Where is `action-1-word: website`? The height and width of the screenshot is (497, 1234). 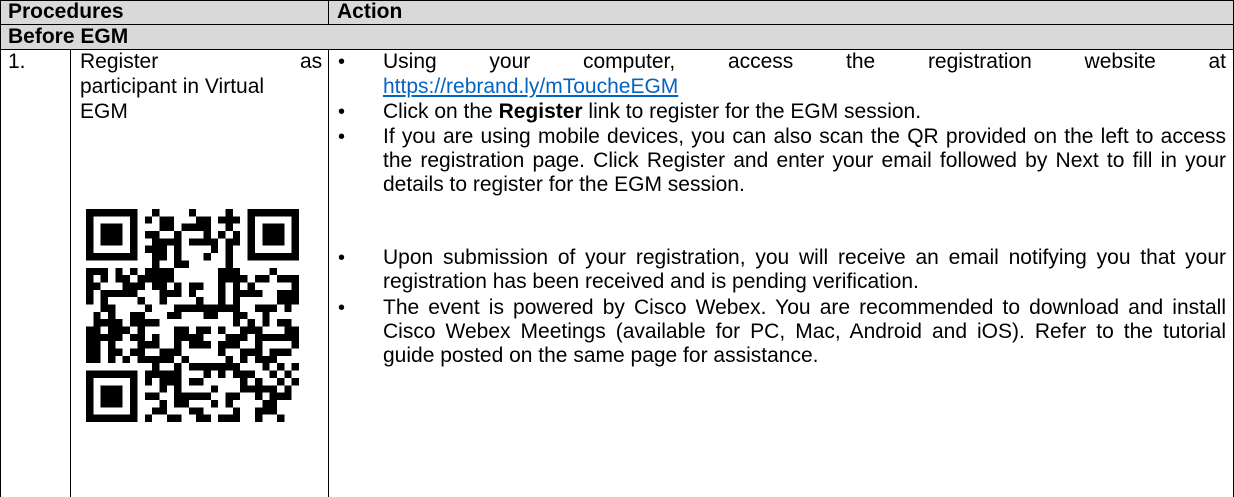
action-1-word: website is located at coordinates (1120, 61).